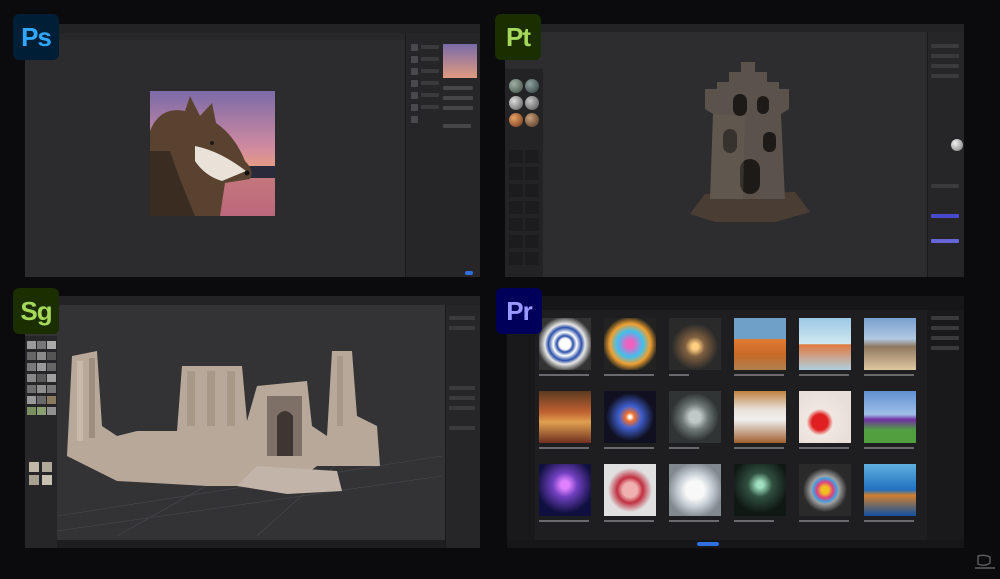 Image resolution: width=1000 pixels, height=579 pixels. I want to click on grid-item-fox-guitar, so click(760, 344).